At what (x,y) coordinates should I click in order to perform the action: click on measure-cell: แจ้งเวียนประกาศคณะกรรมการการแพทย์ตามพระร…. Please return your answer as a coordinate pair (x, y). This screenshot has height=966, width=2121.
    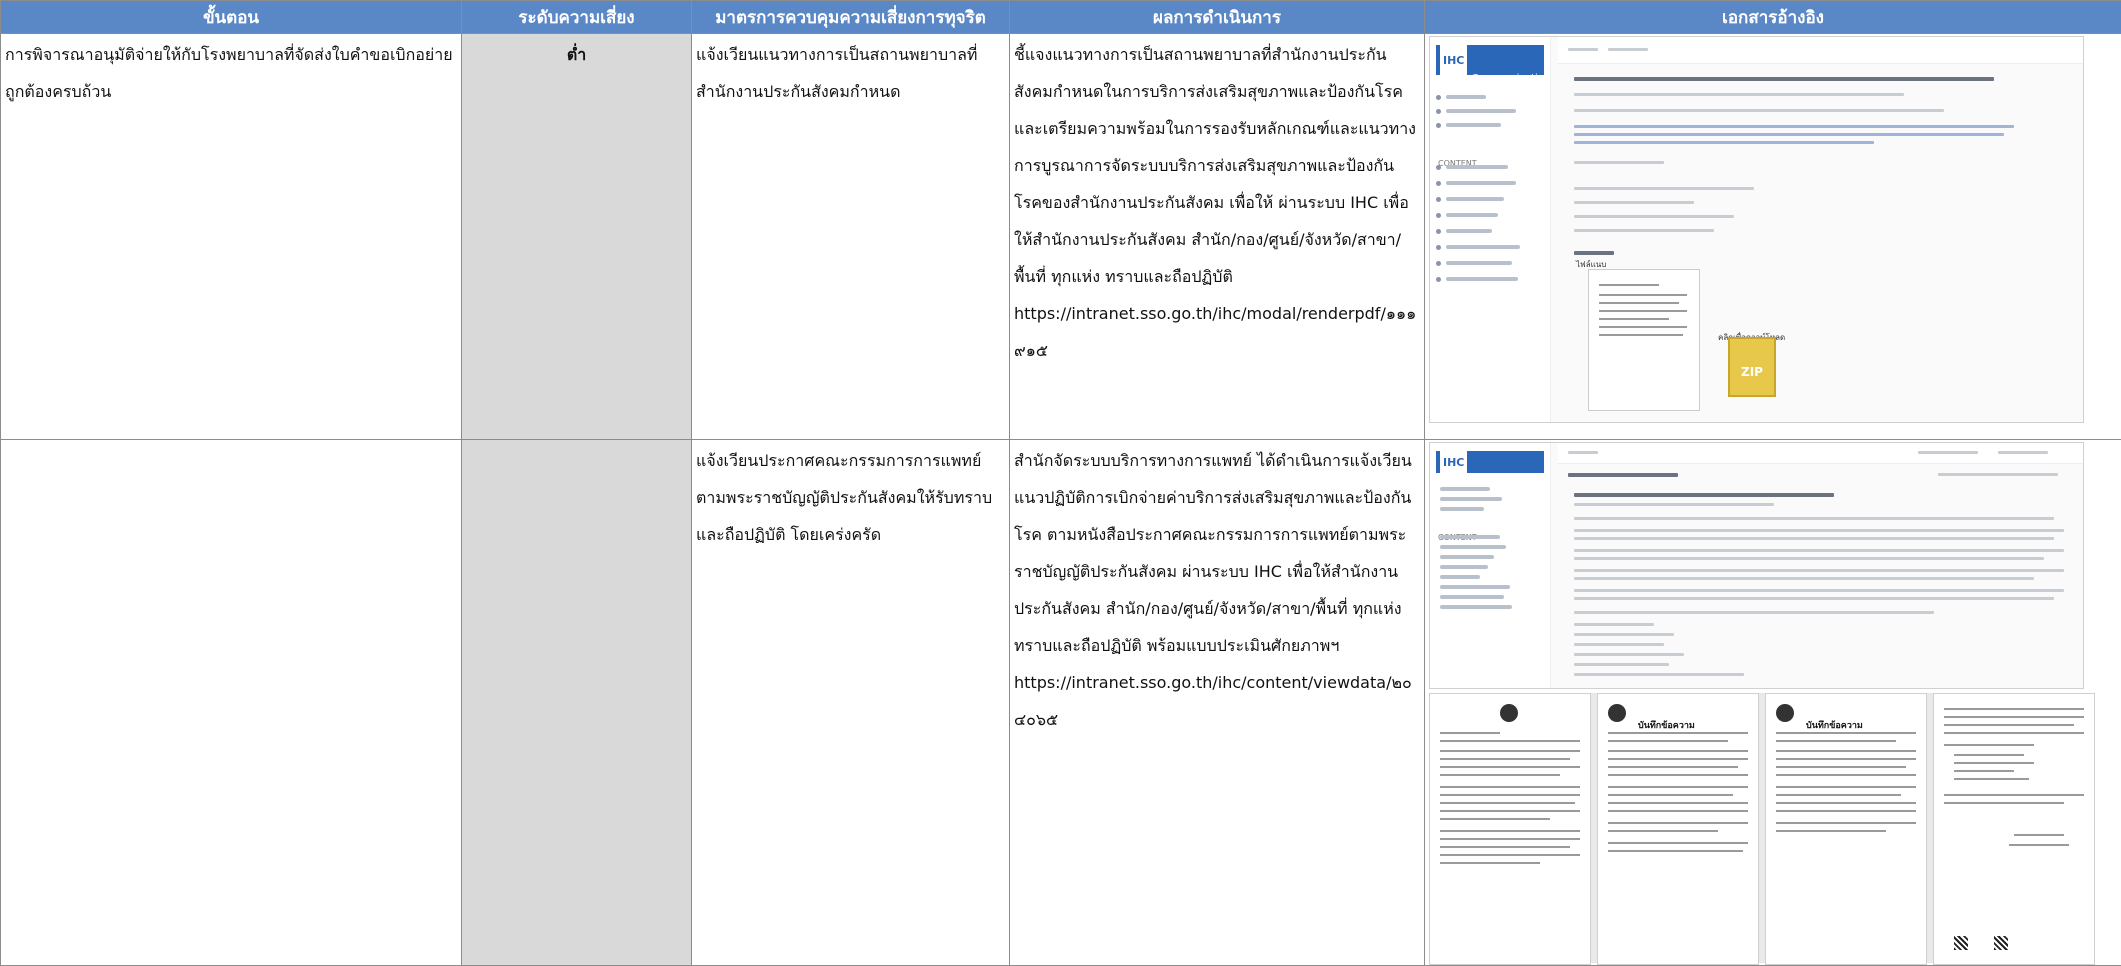
    Looking at the image, I should click on (851, 703).